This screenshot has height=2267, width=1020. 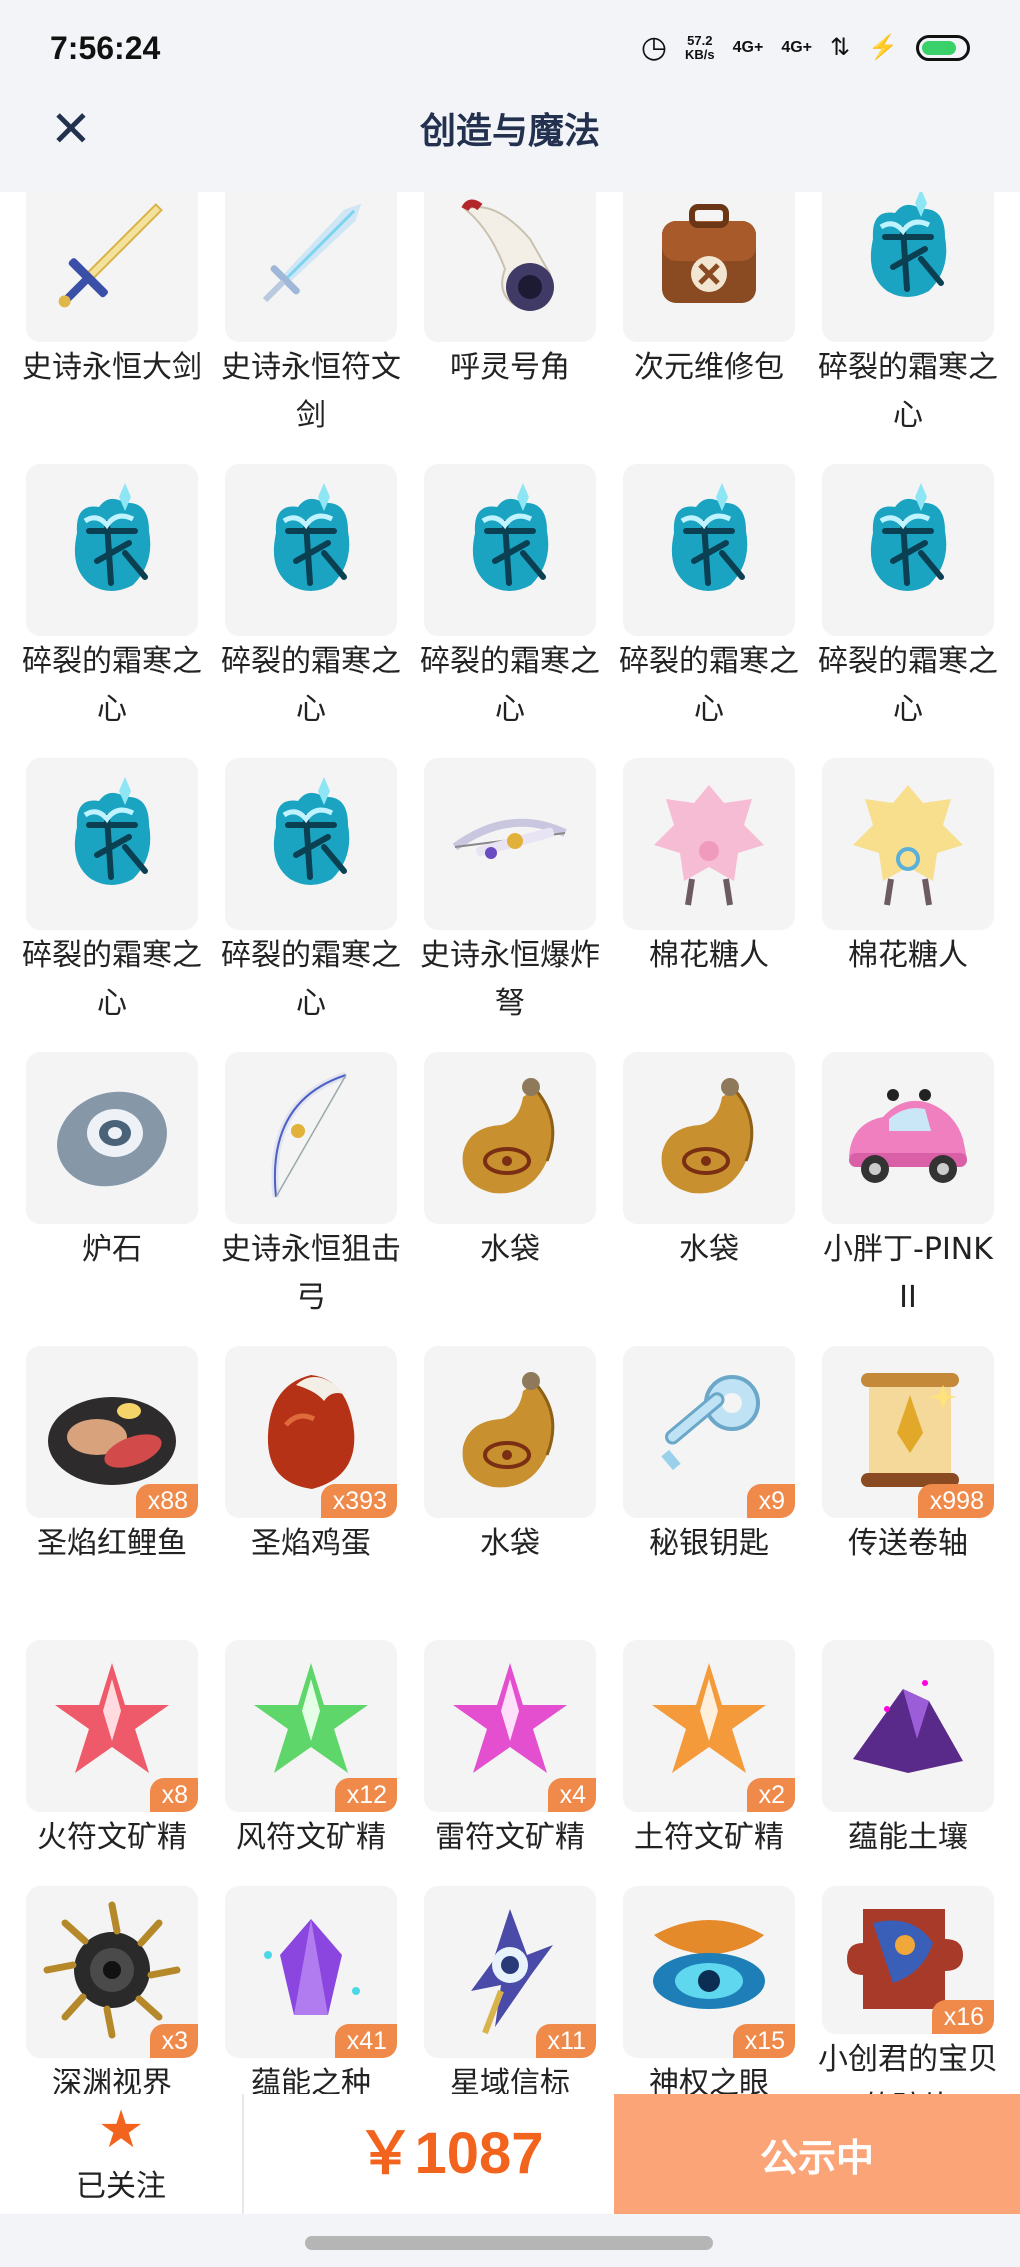 I want to click on item-label: 史诗永恒爆炸弩, so click(x=510, y=979).